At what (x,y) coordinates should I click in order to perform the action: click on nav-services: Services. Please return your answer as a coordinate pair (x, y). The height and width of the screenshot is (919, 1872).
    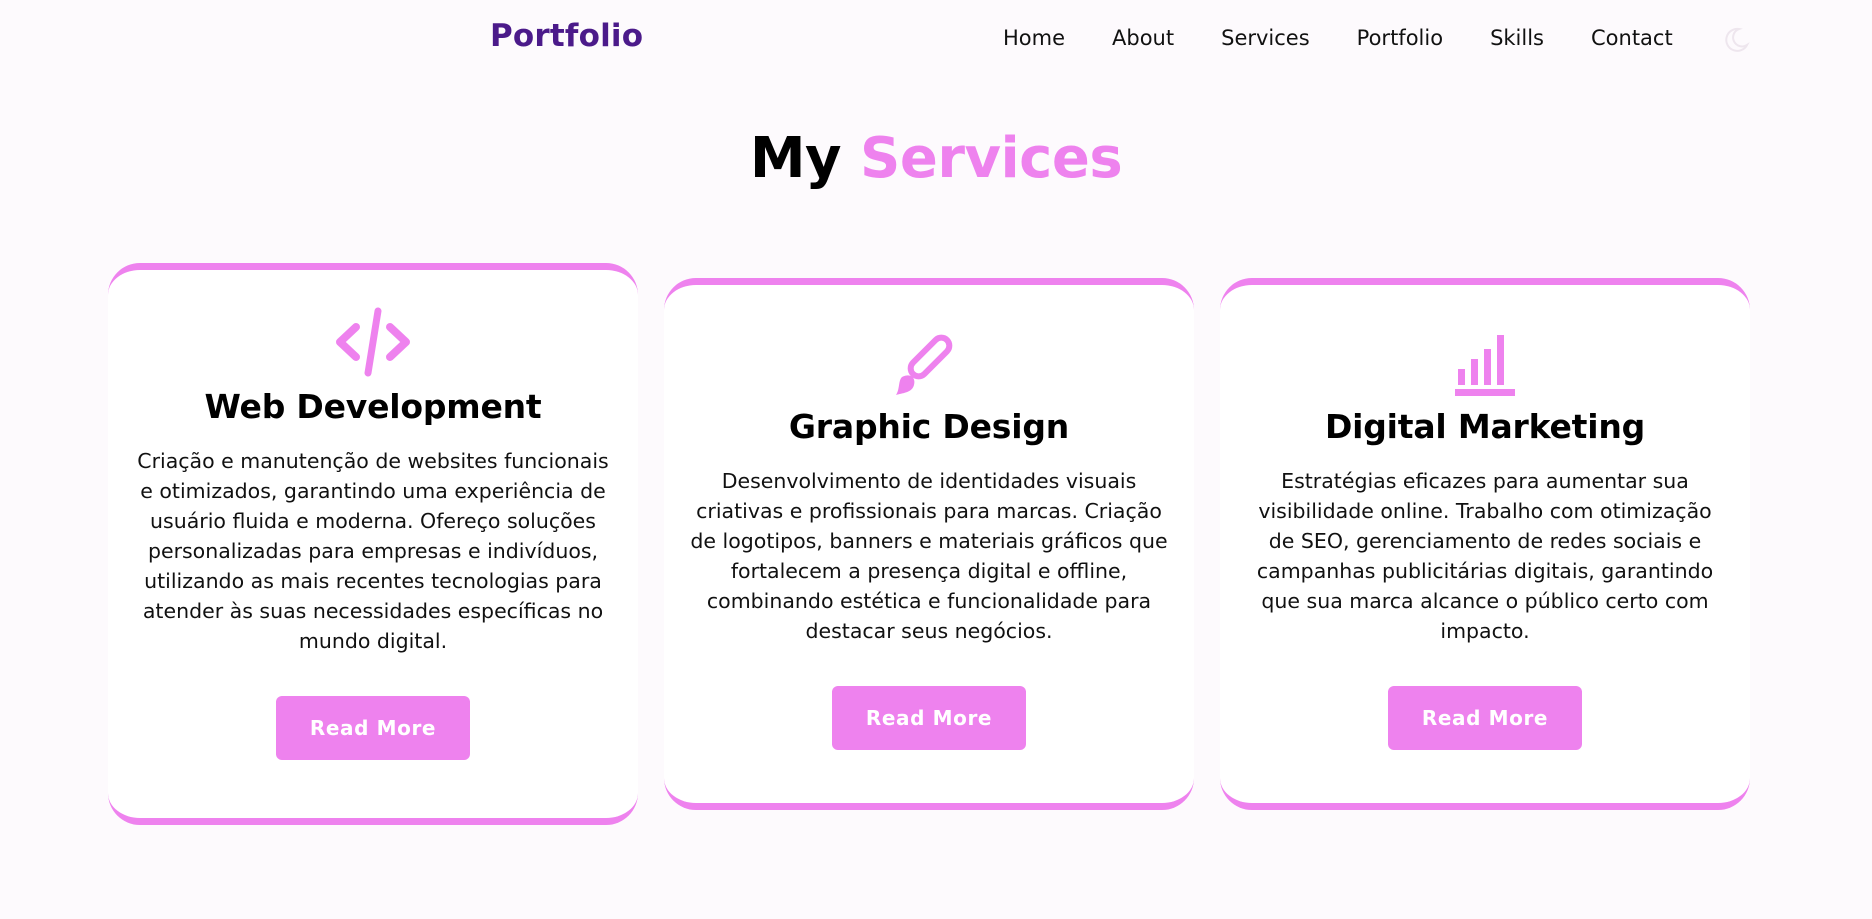
    Looking at the image, I should click on (1265, 38).